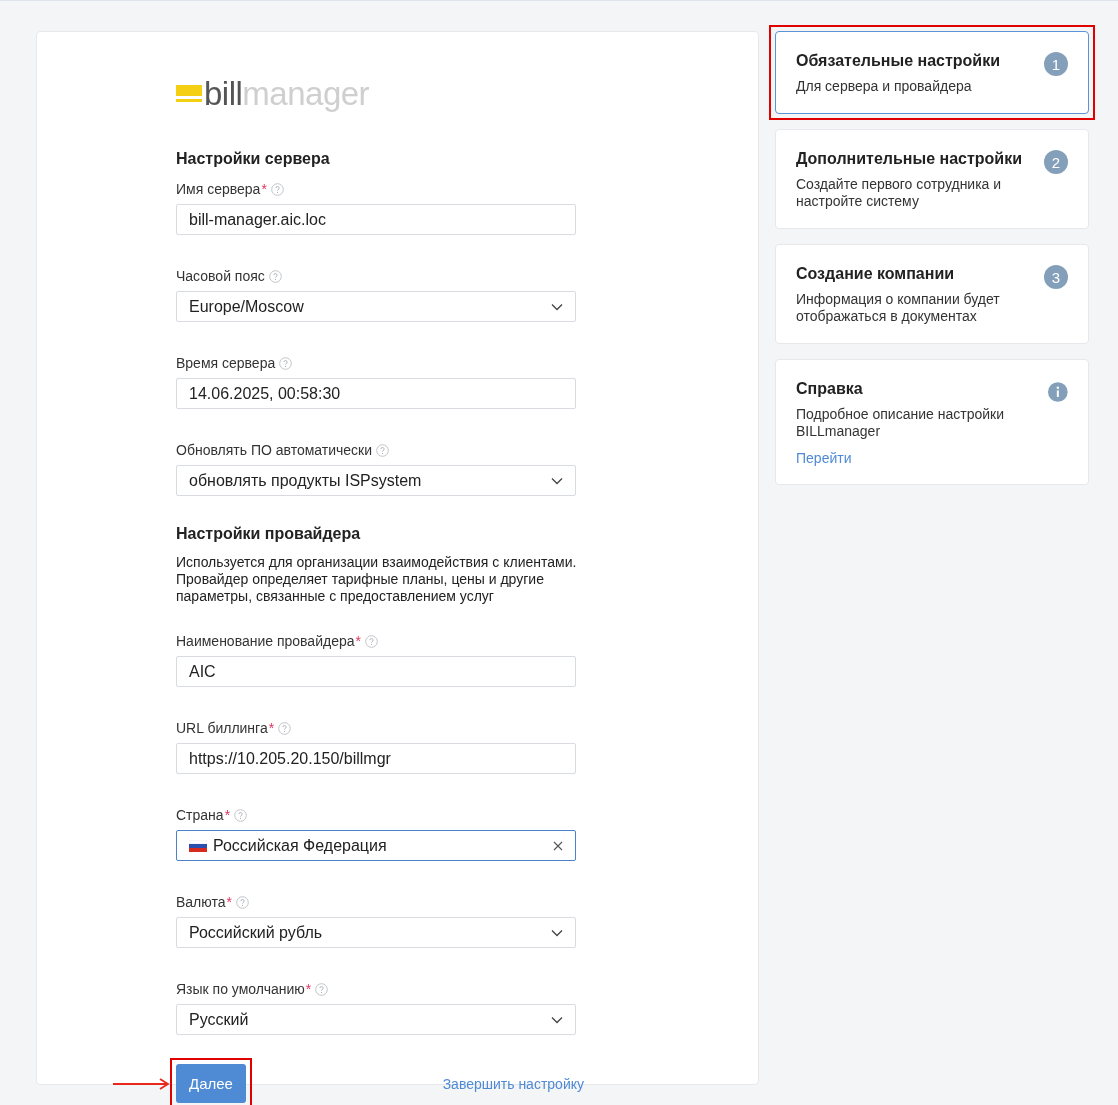  What do you see at coordinates (201, 902) in the screenshot?
I see `field-label: Валюта` at bounding box center [201, 902].